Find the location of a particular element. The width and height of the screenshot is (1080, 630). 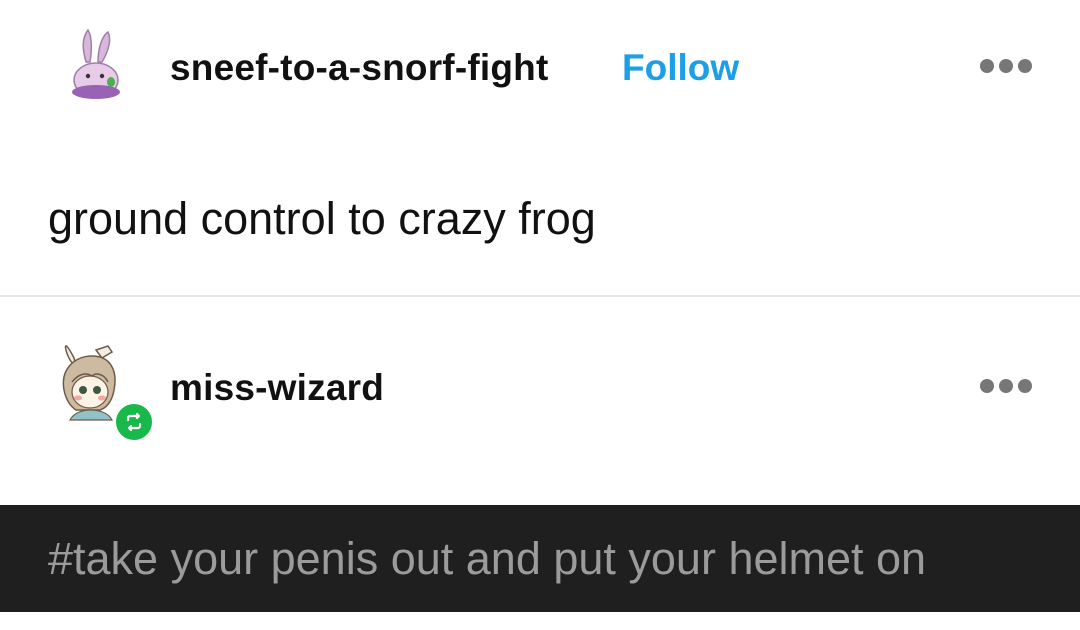

goomy-avatar-icon is located at coordinates (95, 63).